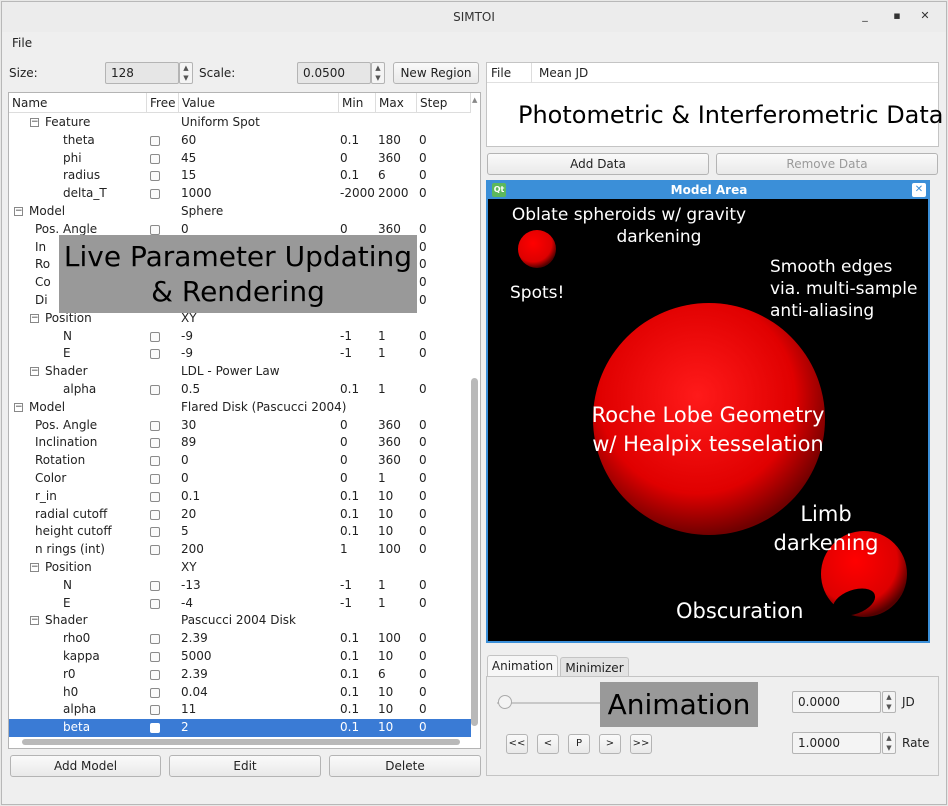 Image resolution: width=948 pixels, height=806 pixels. What do you see at coordinates (505, 702) in the screenshot?
I see `animation-slider-handle` at bounding box center [505, 702].